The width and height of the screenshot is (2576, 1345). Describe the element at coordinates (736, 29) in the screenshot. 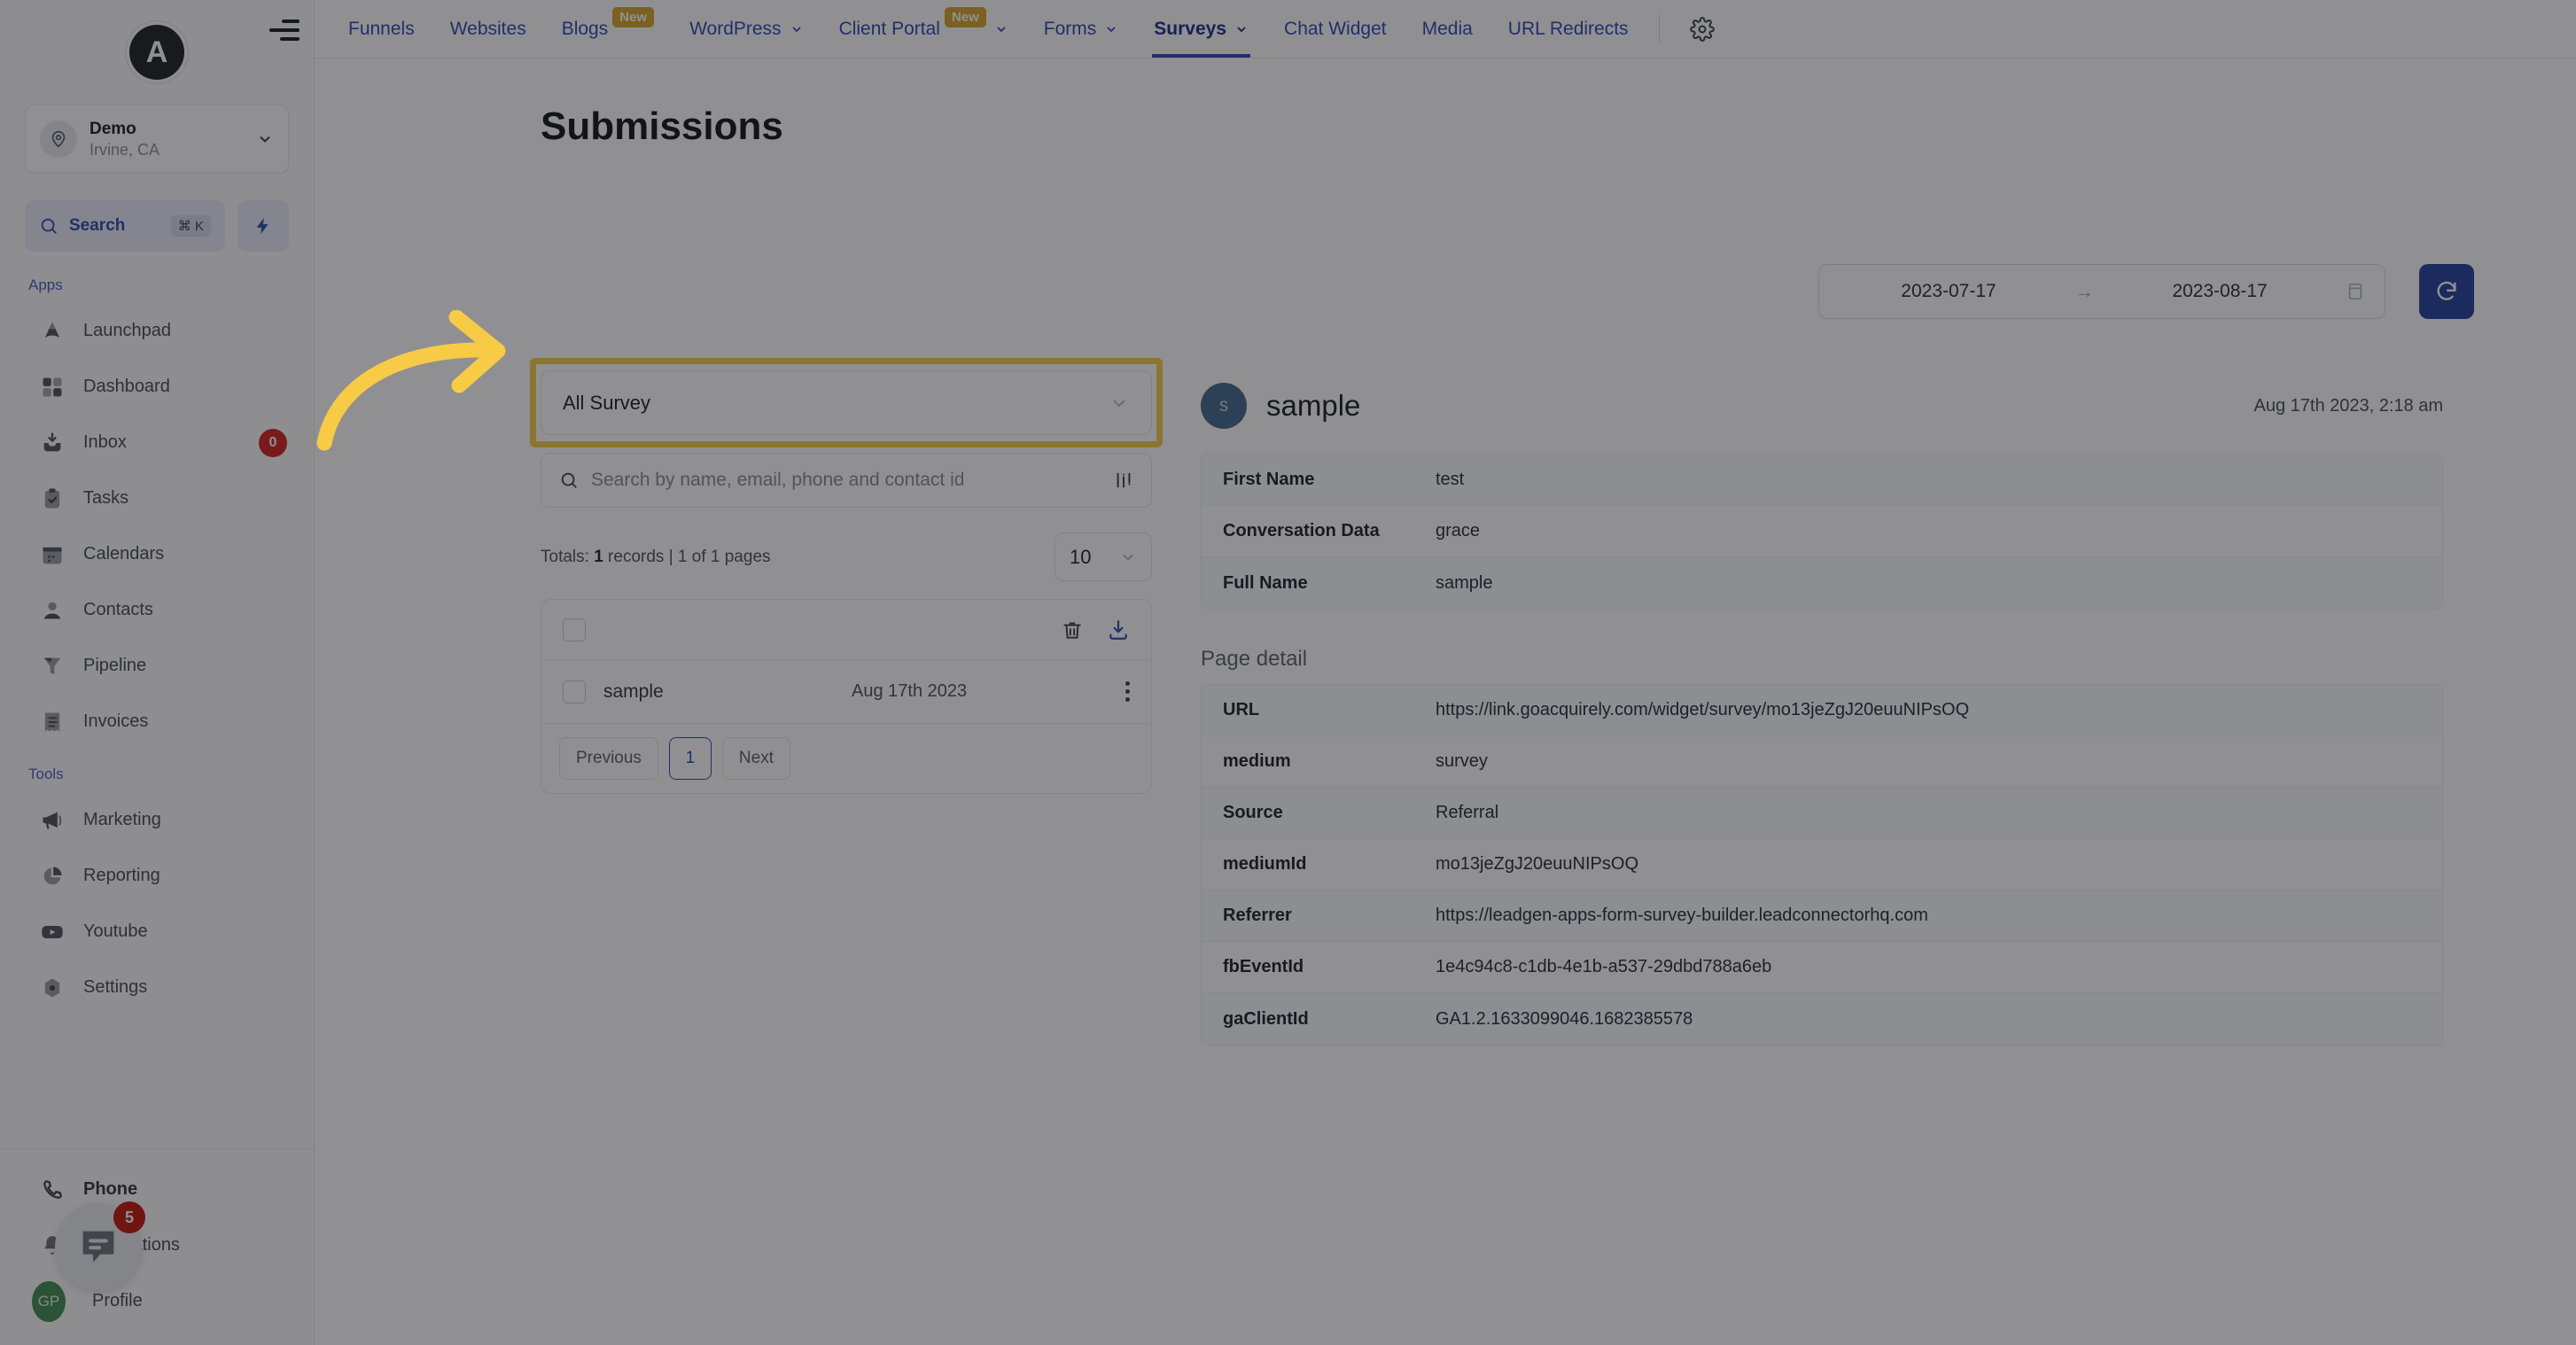

I see `tab-label: WordPress` at that location.